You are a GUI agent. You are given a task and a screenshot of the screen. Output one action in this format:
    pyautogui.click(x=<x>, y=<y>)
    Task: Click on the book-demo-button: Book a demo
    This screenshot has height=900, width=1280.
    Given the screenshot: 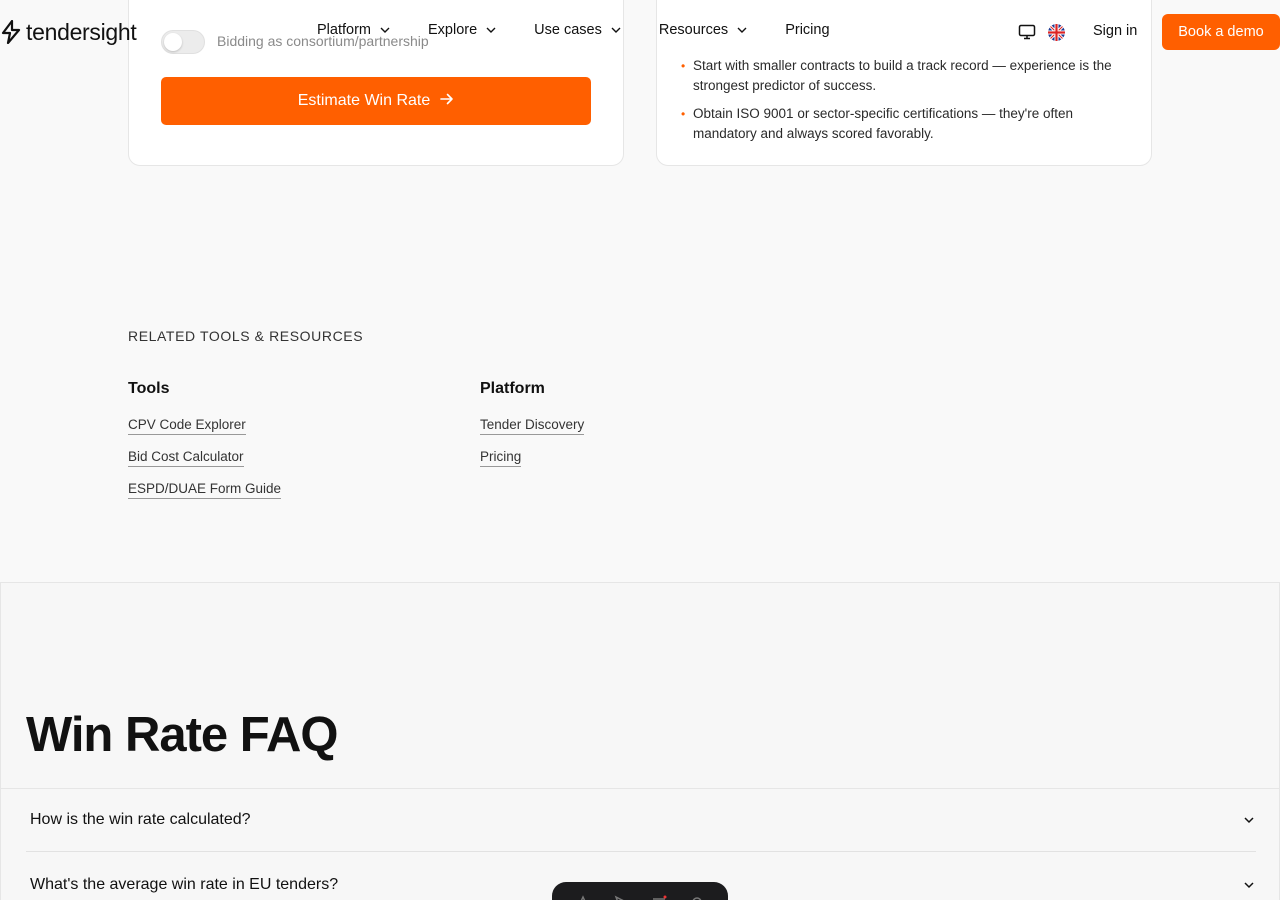 What is the action you would take?
    pyautogui.click(x=1221, y=32)
    